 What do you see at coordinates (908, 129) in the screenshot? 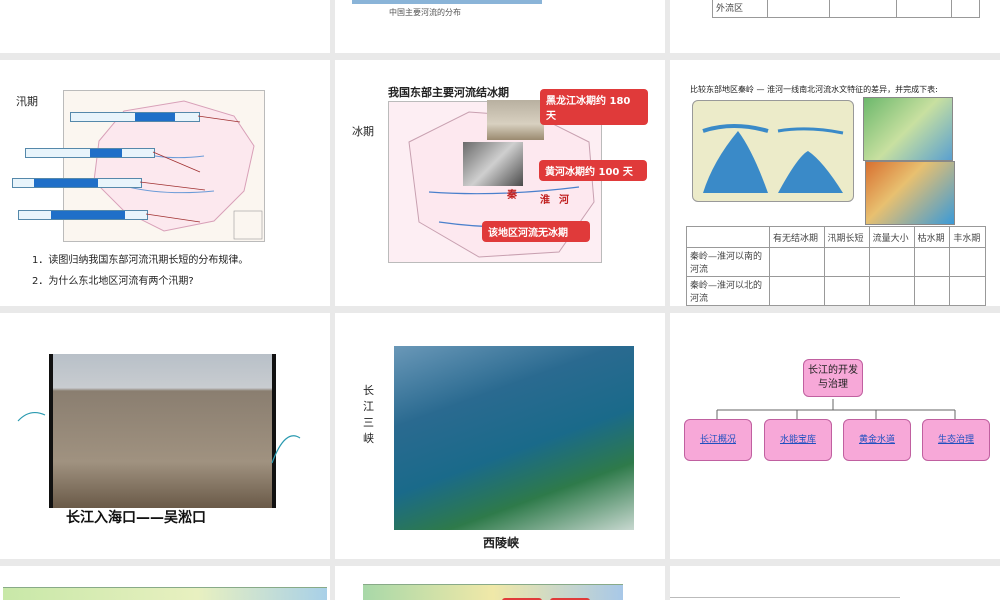
I see `china-map-green` at bounding box center [908, 129].